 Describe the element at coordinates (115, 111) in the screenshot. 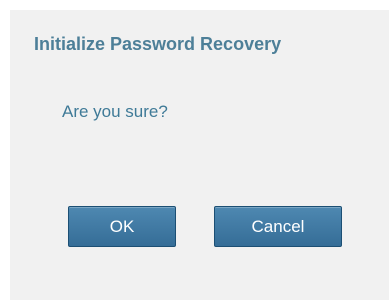

I see `dialog-message: Are you sure?` at that location.